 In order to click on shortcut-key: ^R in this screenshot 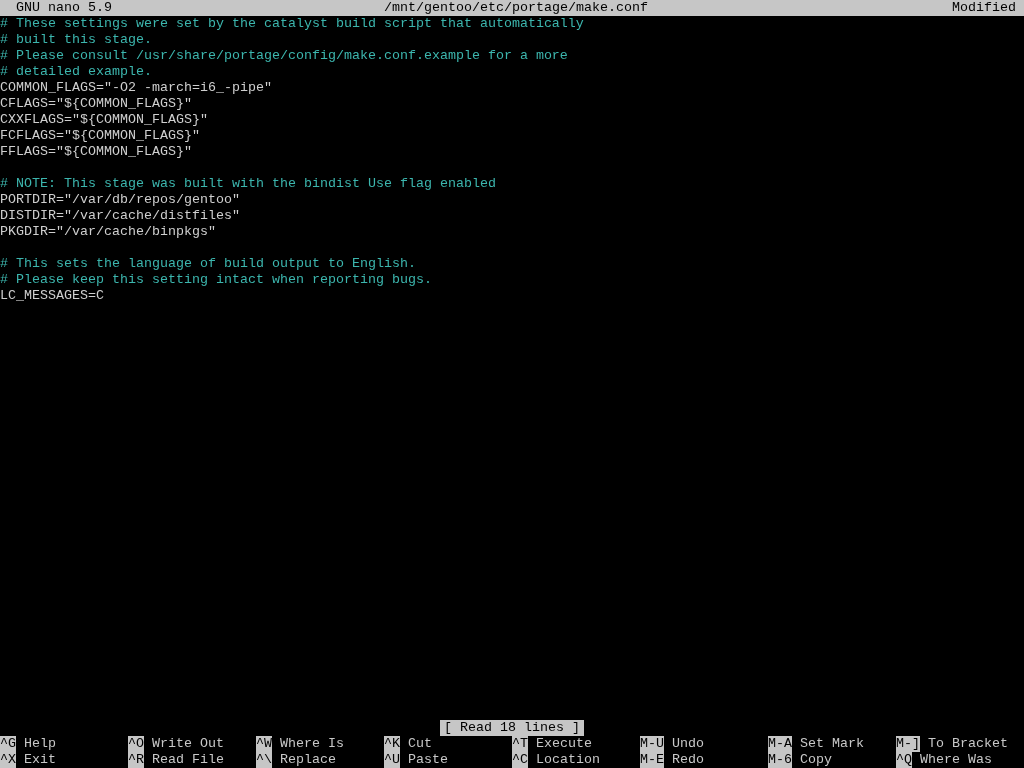, I will do `click(136, 760)`.